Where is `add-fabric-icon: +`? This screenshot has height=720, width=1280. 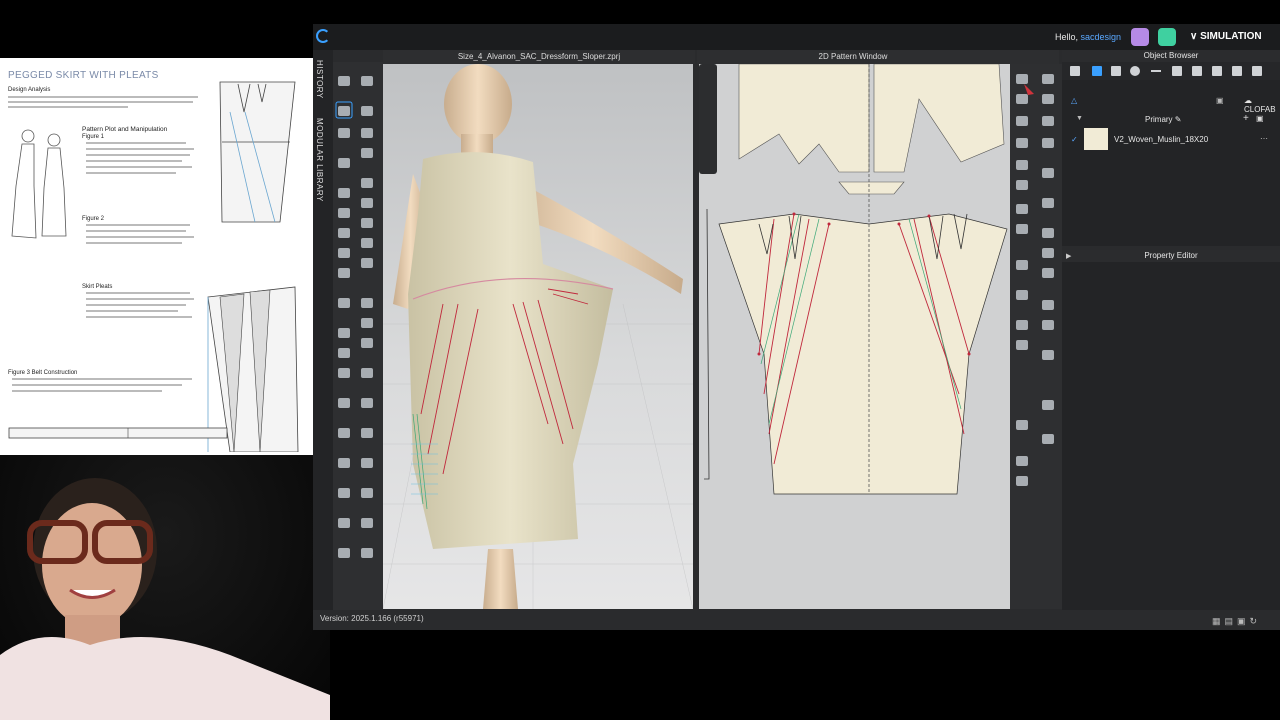 add-fabric-icon: + is located at coordinates (1246, 118).